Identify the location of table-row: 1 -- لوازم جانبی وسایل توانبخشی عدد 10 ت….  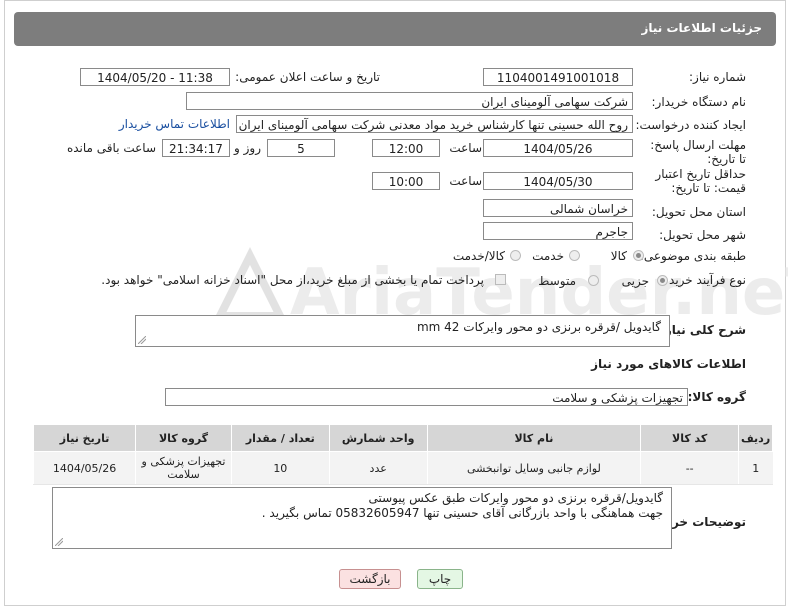
(402, 468).